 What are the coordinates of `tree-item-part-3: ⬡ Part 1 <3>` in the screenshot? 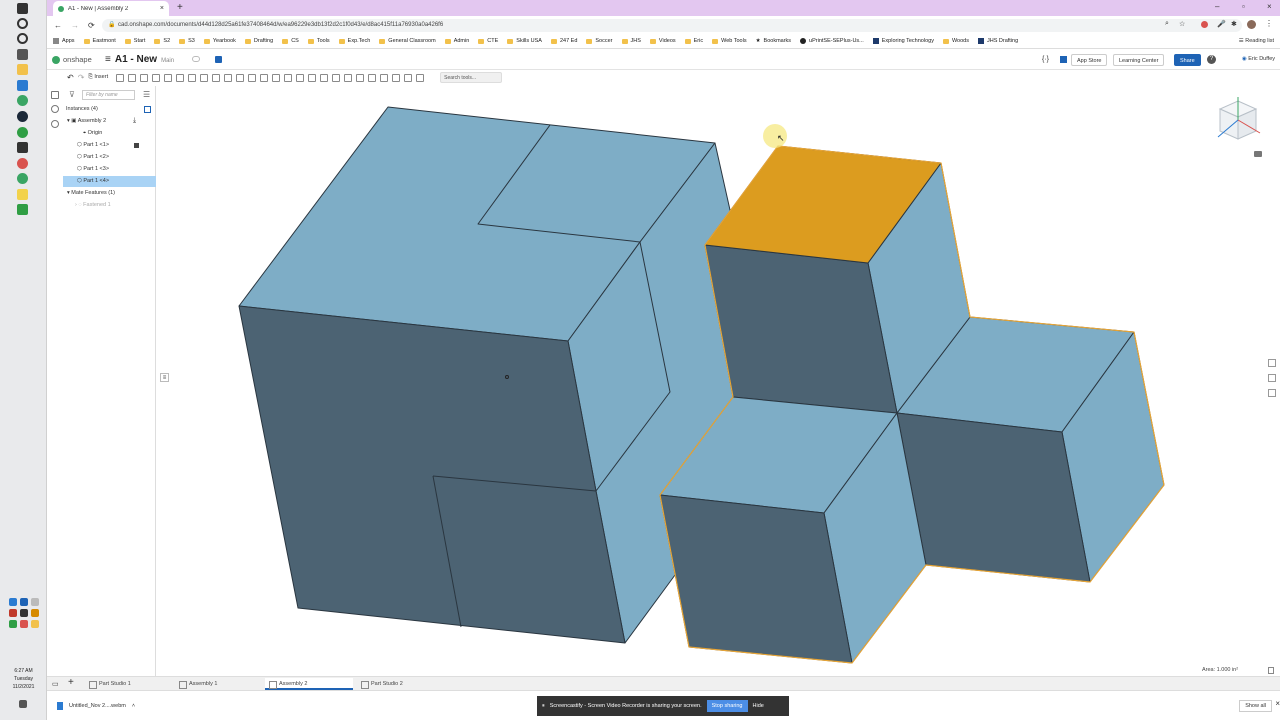 It's located at (109, 169).